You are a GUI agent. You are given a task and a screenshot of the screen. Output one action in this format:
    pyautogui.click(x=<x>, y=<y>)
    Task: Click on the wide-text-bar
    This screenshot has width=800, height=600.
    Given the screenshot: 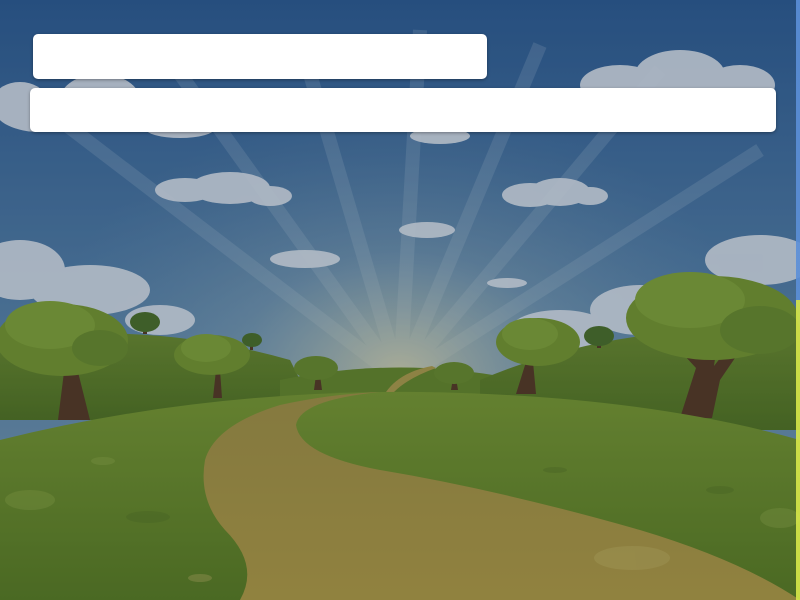 What is the action you would take?
    pyautogui.click(x=403, y=110)
    